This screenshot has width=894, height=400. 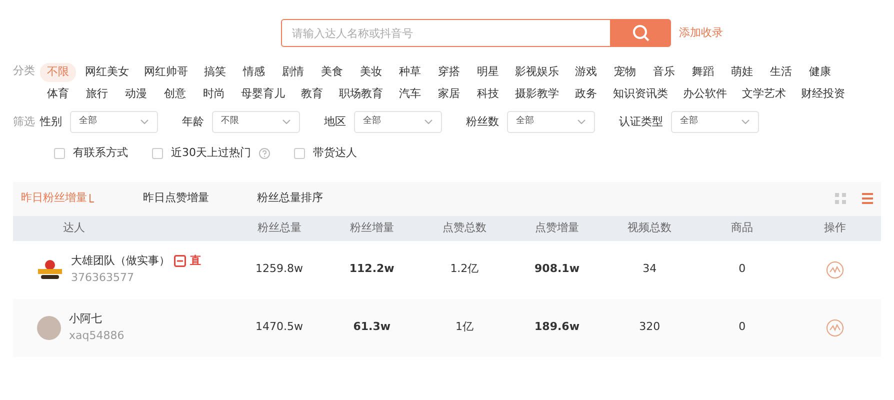 I want to click on category-tag: 剧情, so click(x=293, y=72).